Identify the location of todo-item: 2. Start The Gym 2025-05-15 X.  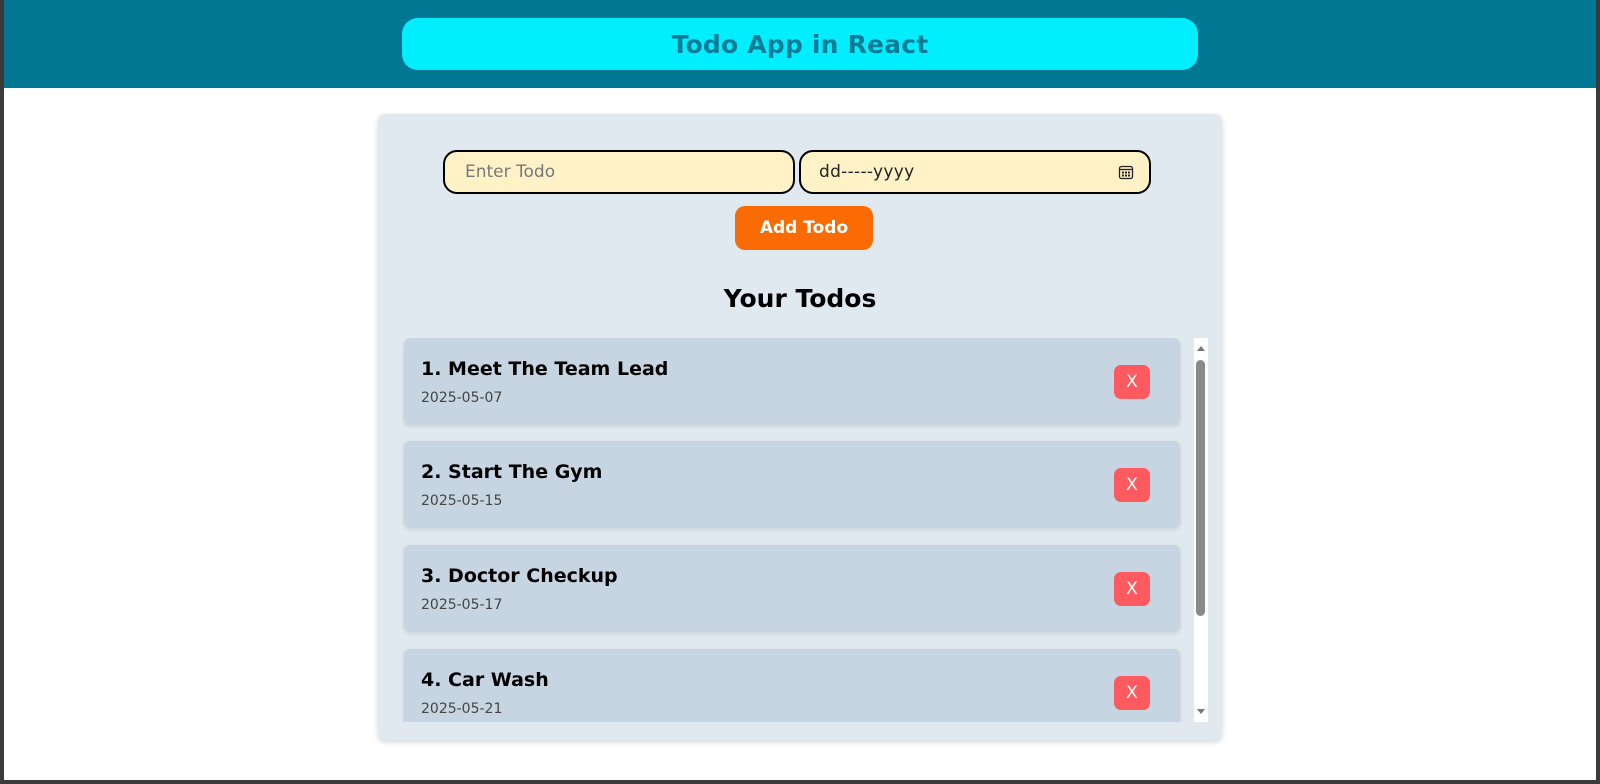
(792, 484).